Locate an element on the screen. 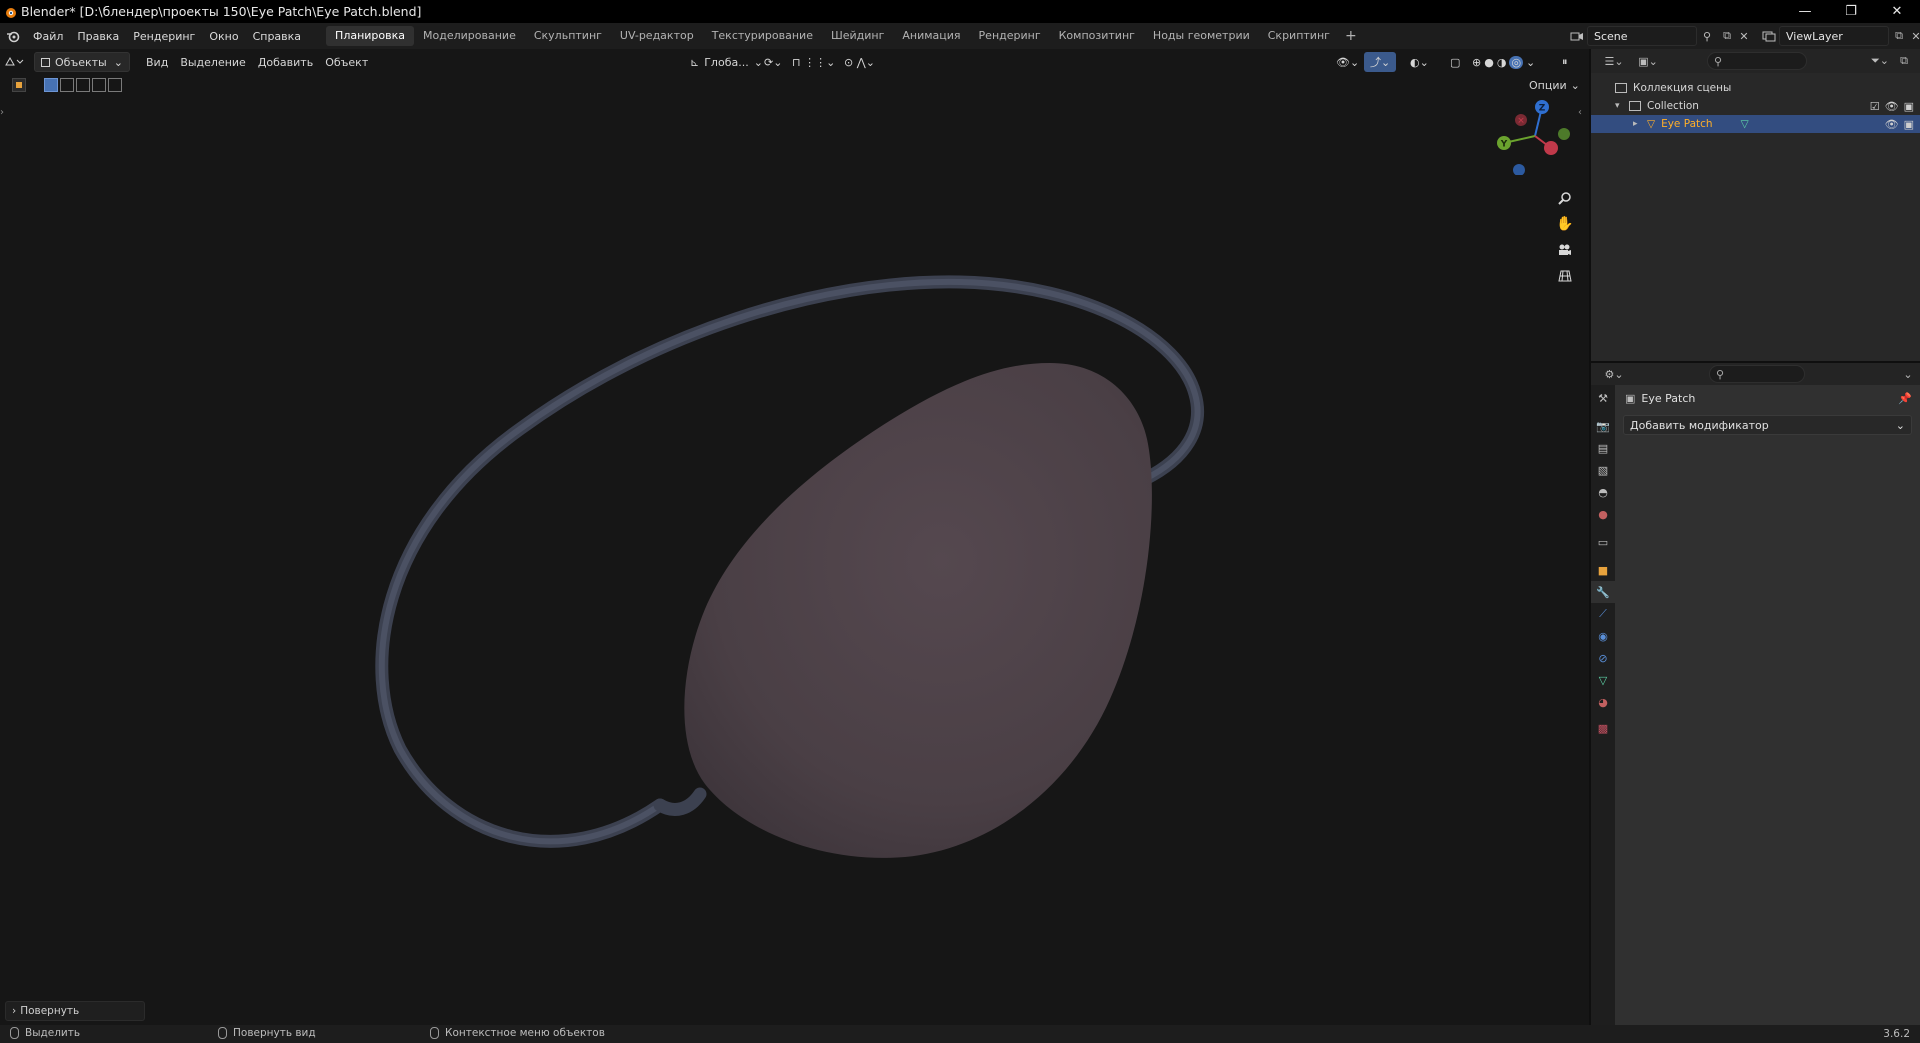 Image resolution: width=1920 pixels, height=1043 pixels. new-collection-icon: ⧉ is located at coordinates (1904, 61).